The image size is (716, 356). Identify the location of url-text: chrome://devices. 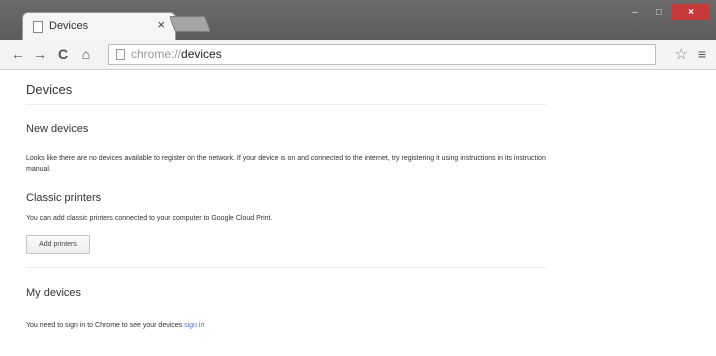
(176, 54).